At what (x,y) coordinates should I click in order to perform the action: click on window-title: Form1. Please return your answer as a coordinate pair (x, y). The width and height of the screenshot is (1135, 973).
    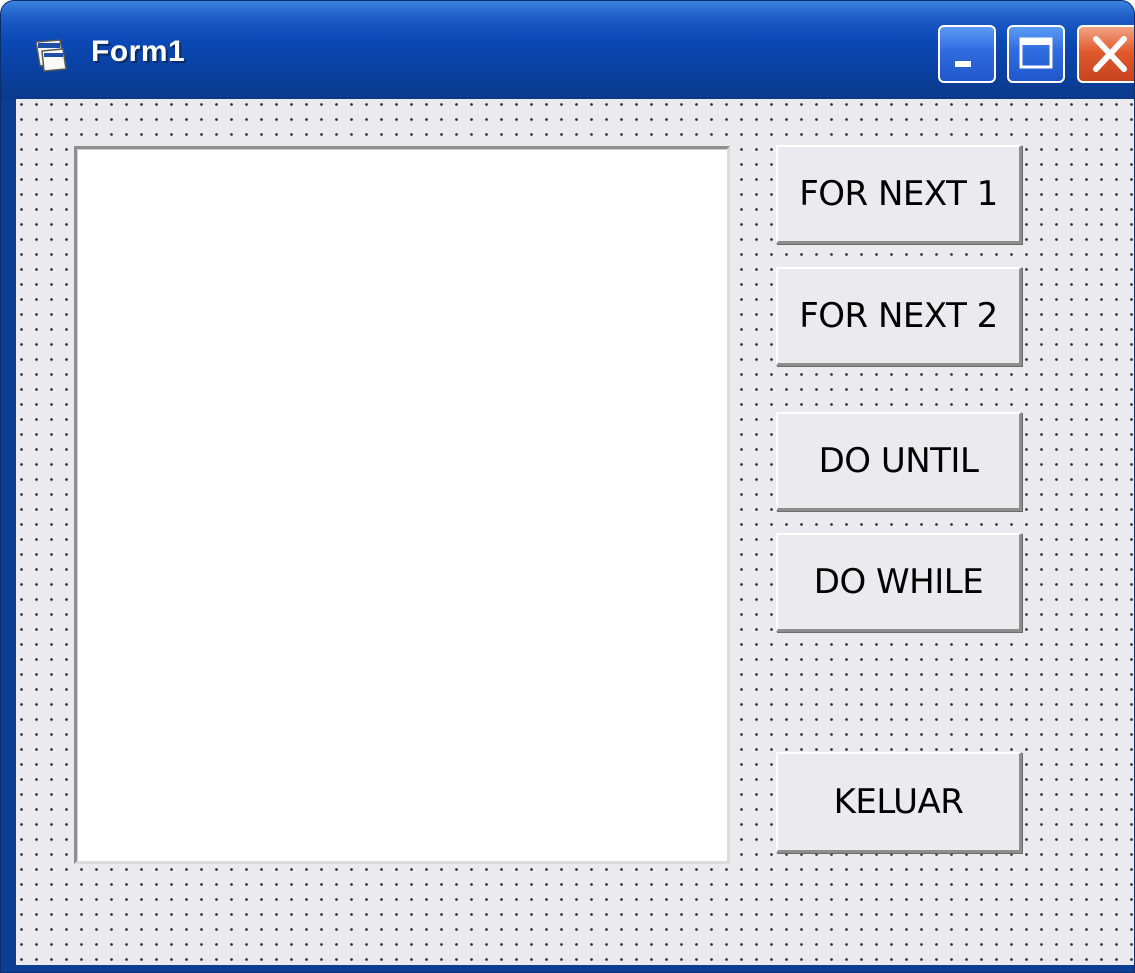
    Looking at the image, I should click on (138, 51).